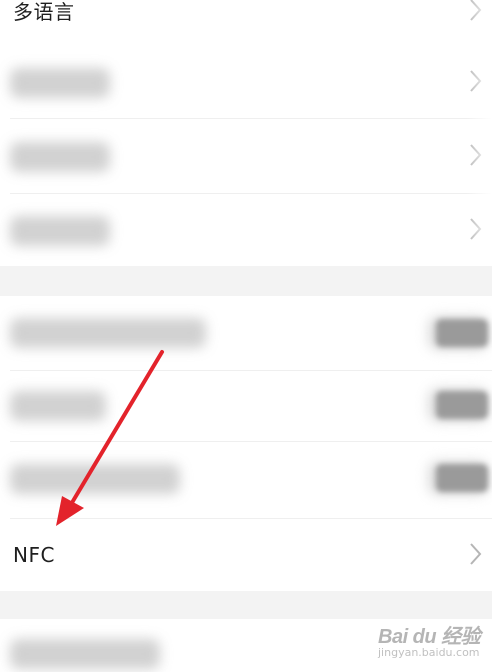 The height and width of the screenshot is (672, 492). I want to click on settings-item-multilanguage: 多语言, so click(246, 15).